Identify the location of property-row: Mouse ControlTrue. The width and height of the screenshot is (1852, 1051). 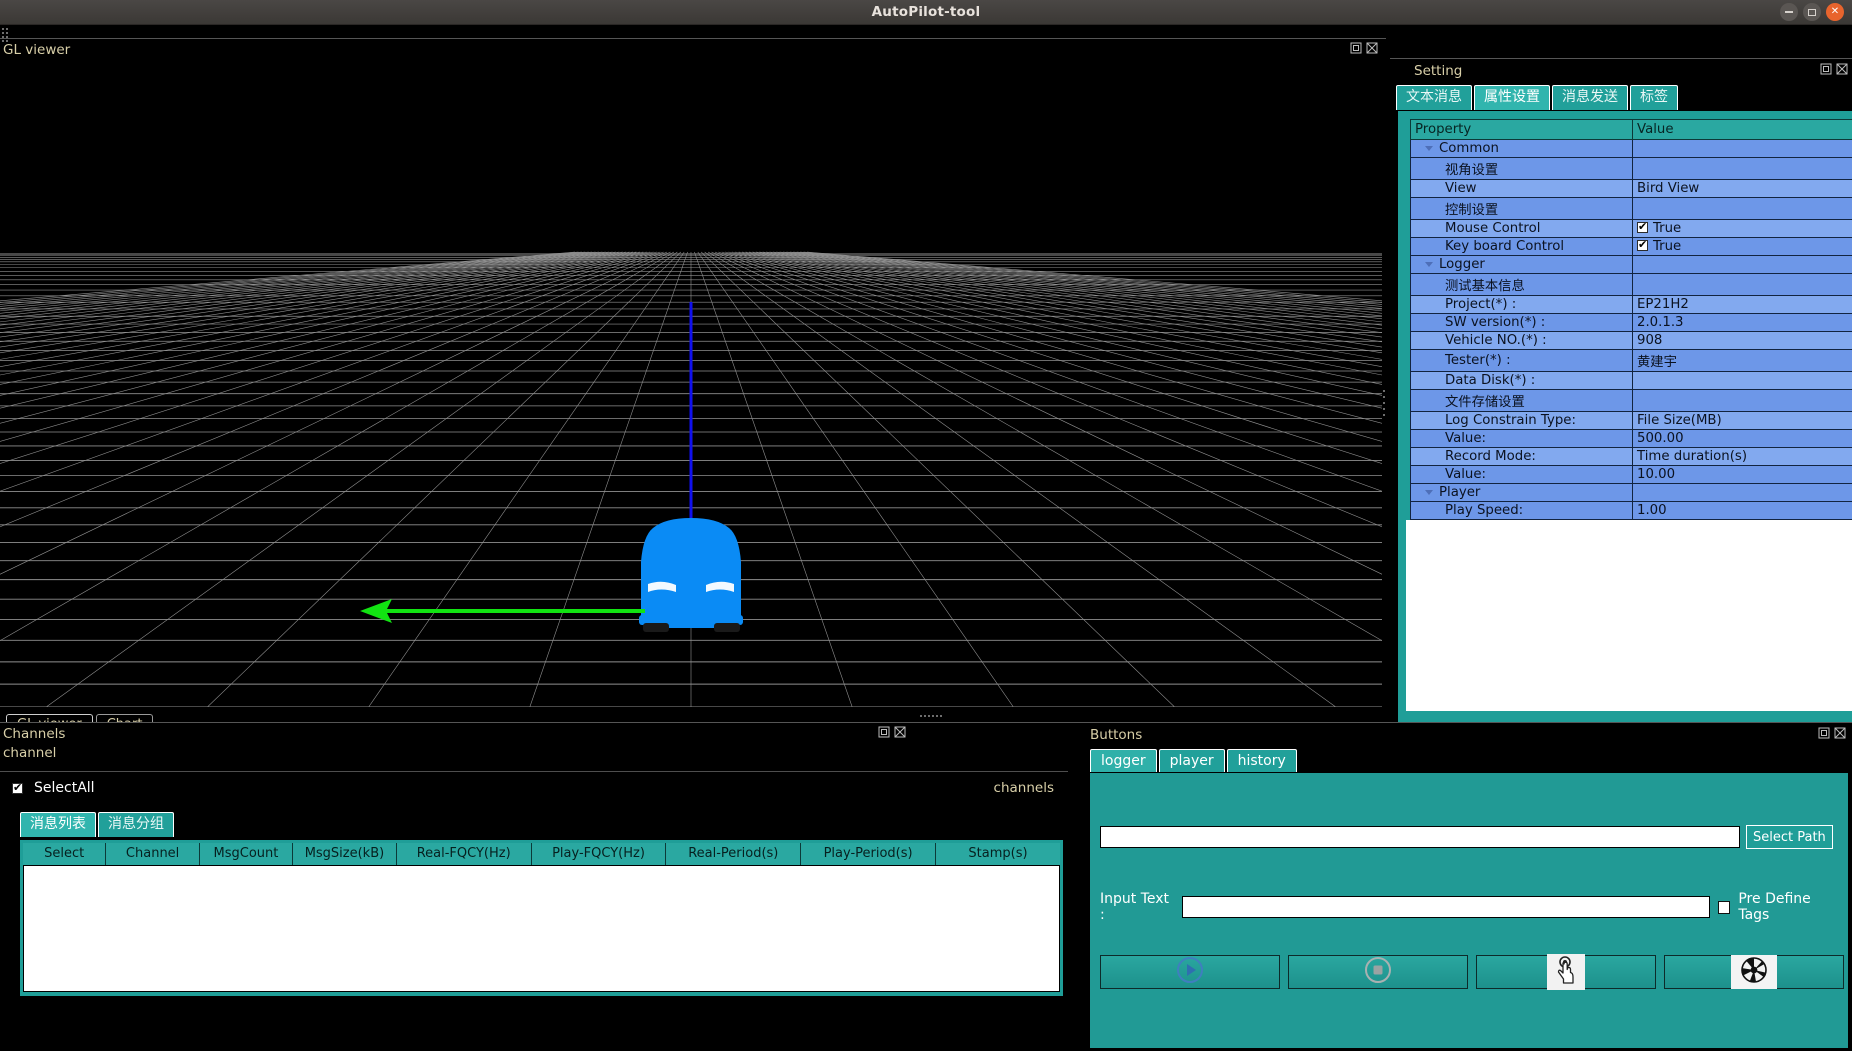
(1631, 228).